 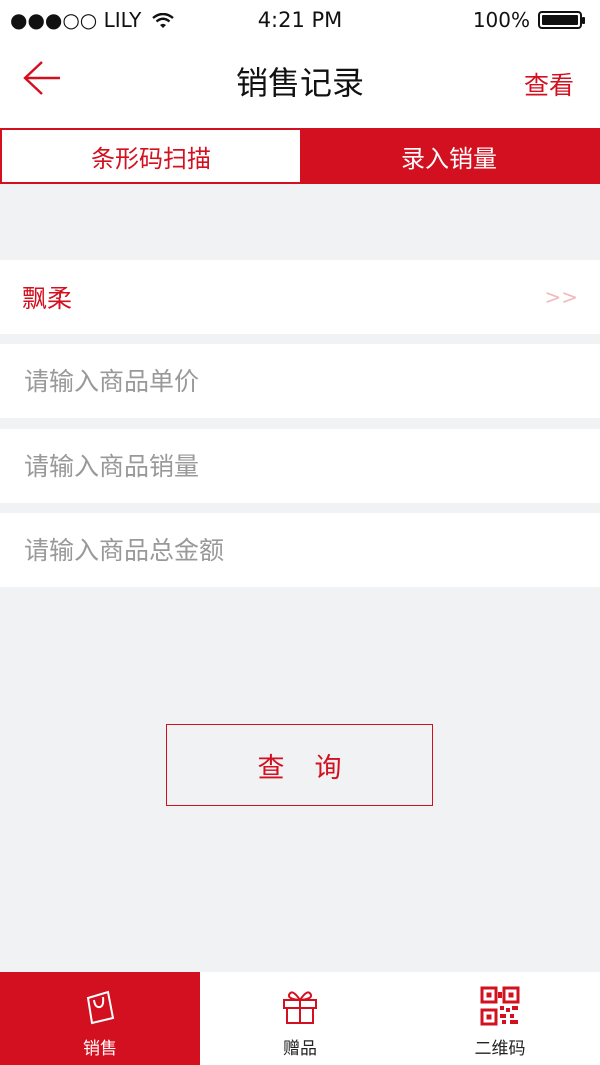 I want to click on unit-price-input, so click(x=300, y=381).